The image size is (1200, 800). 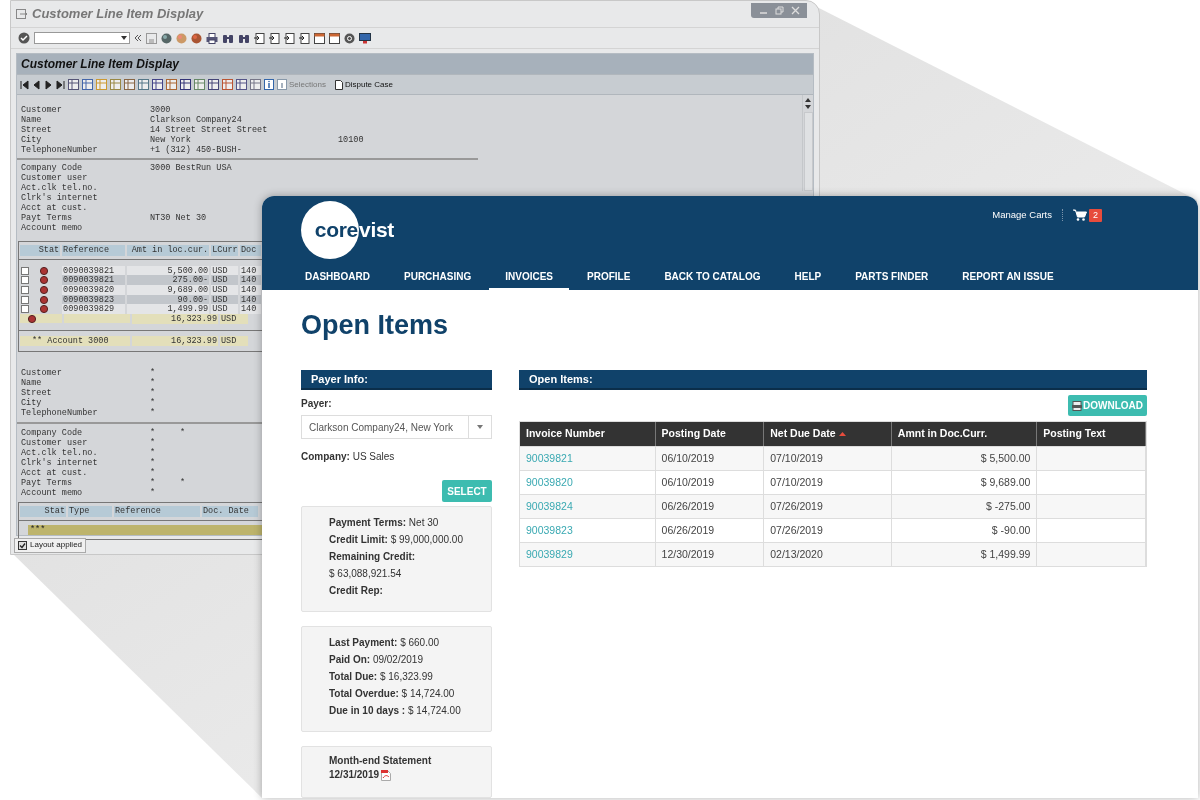 What do you see at coordinates (375, 325) in the screenshot?
I see `page-title: Open Items` at bounding box center [375, 325].